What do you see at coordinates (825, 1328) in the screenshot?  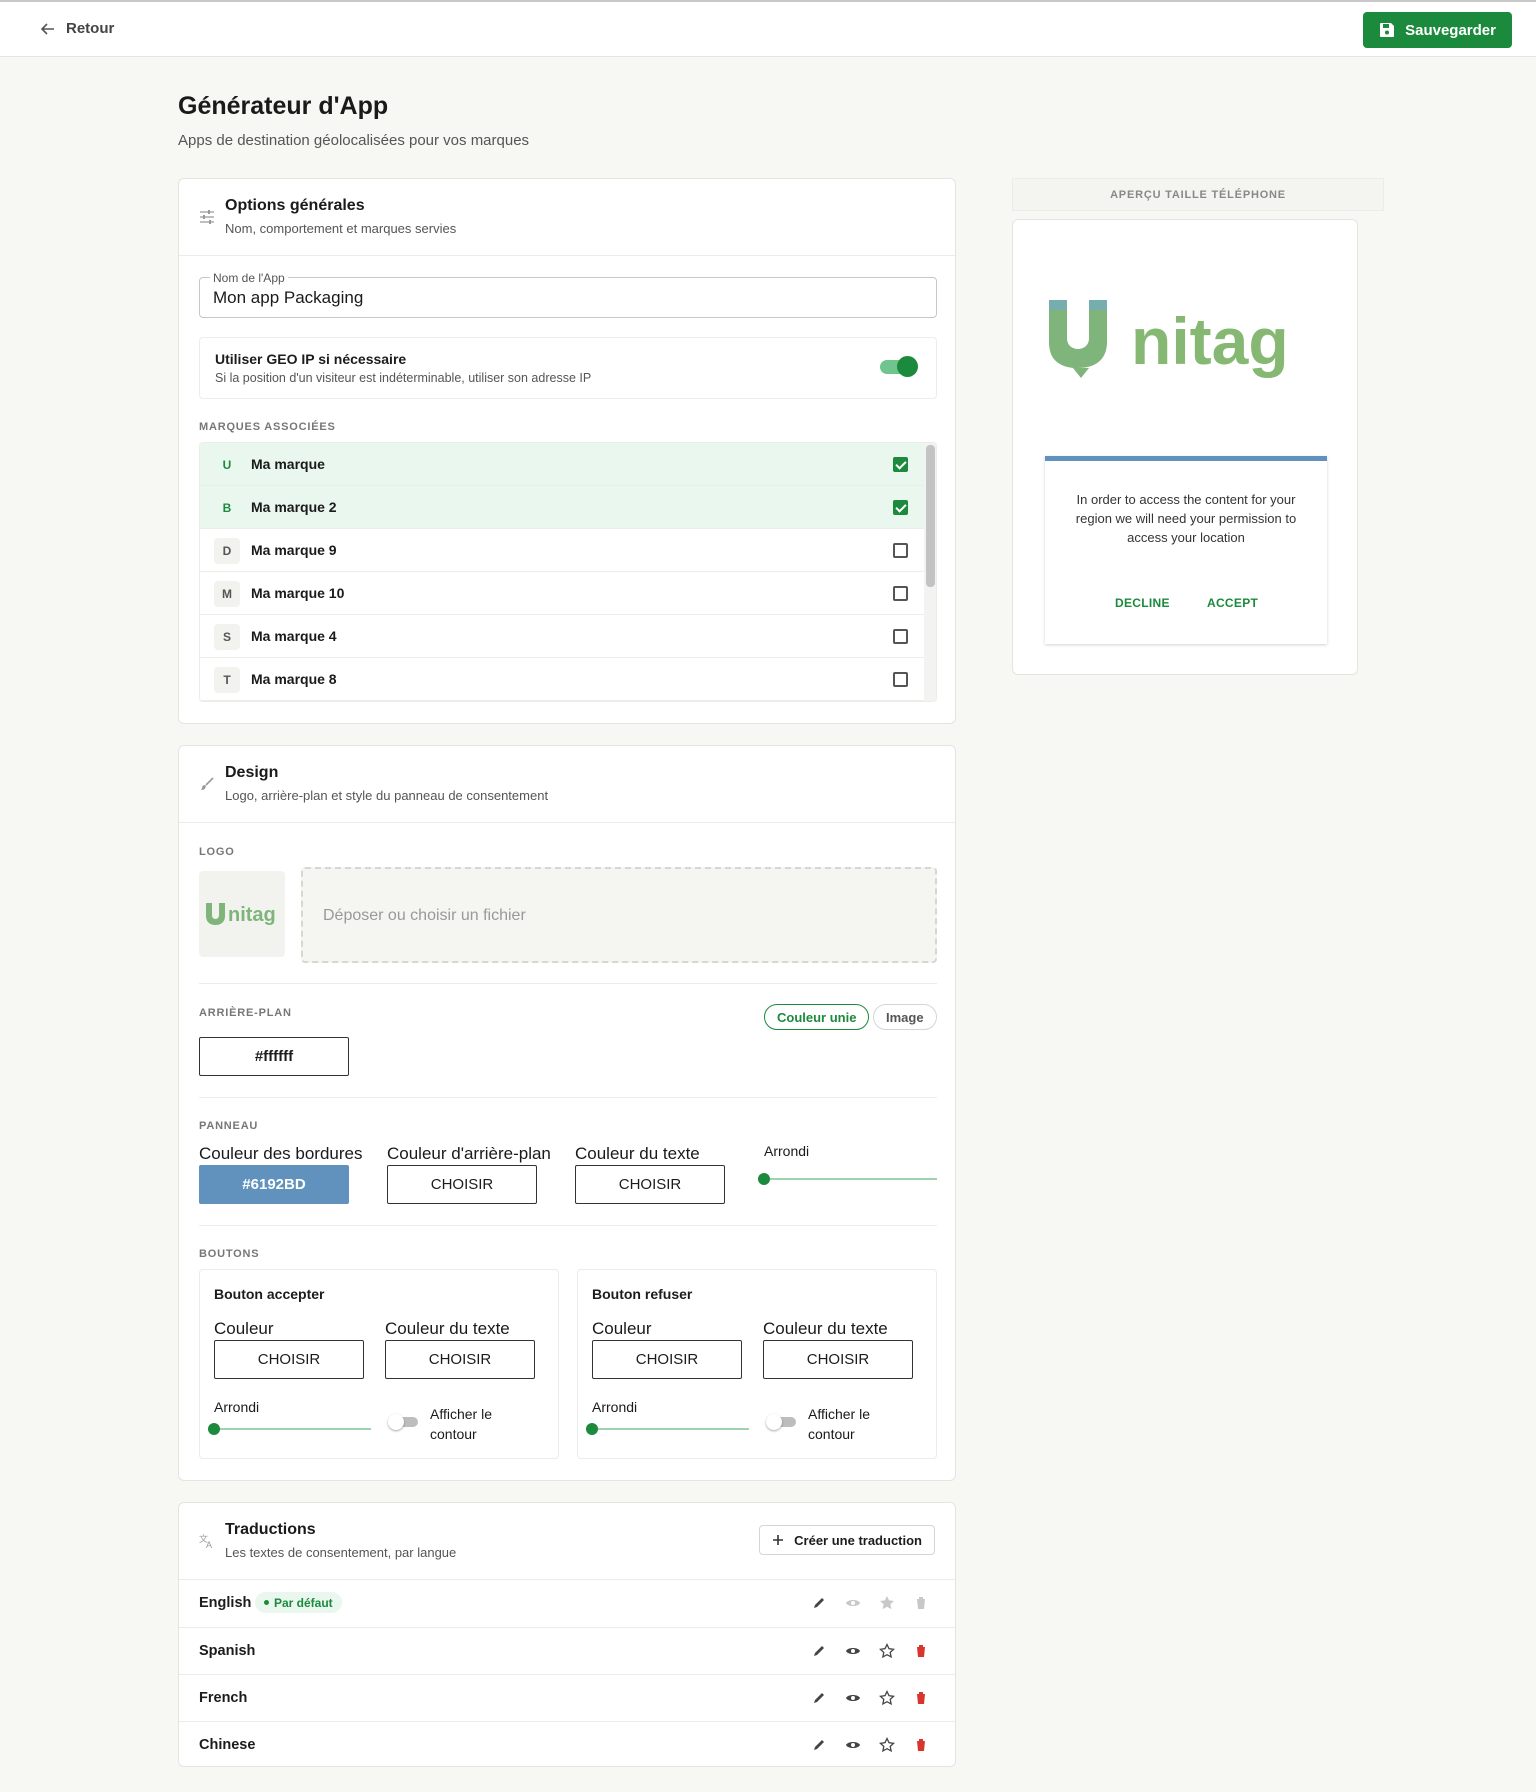 I see `decline-text-color-label: Couleur du texte` at bounding box center [825, 1328].